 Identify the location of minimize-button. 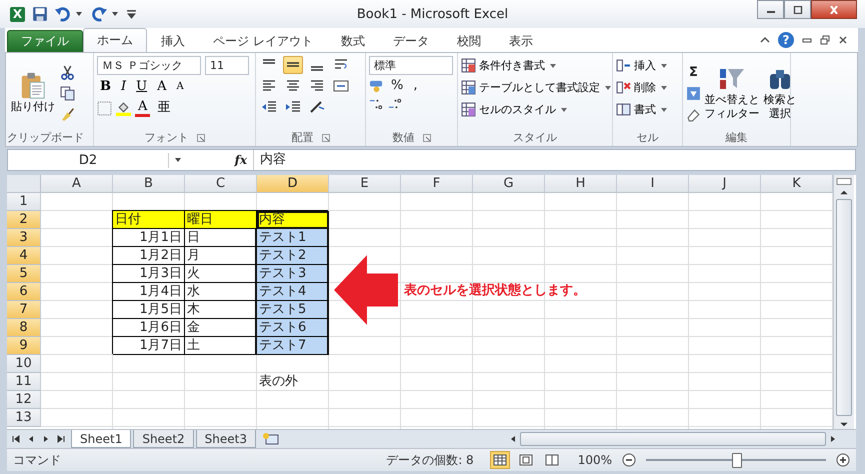
(770, 9).